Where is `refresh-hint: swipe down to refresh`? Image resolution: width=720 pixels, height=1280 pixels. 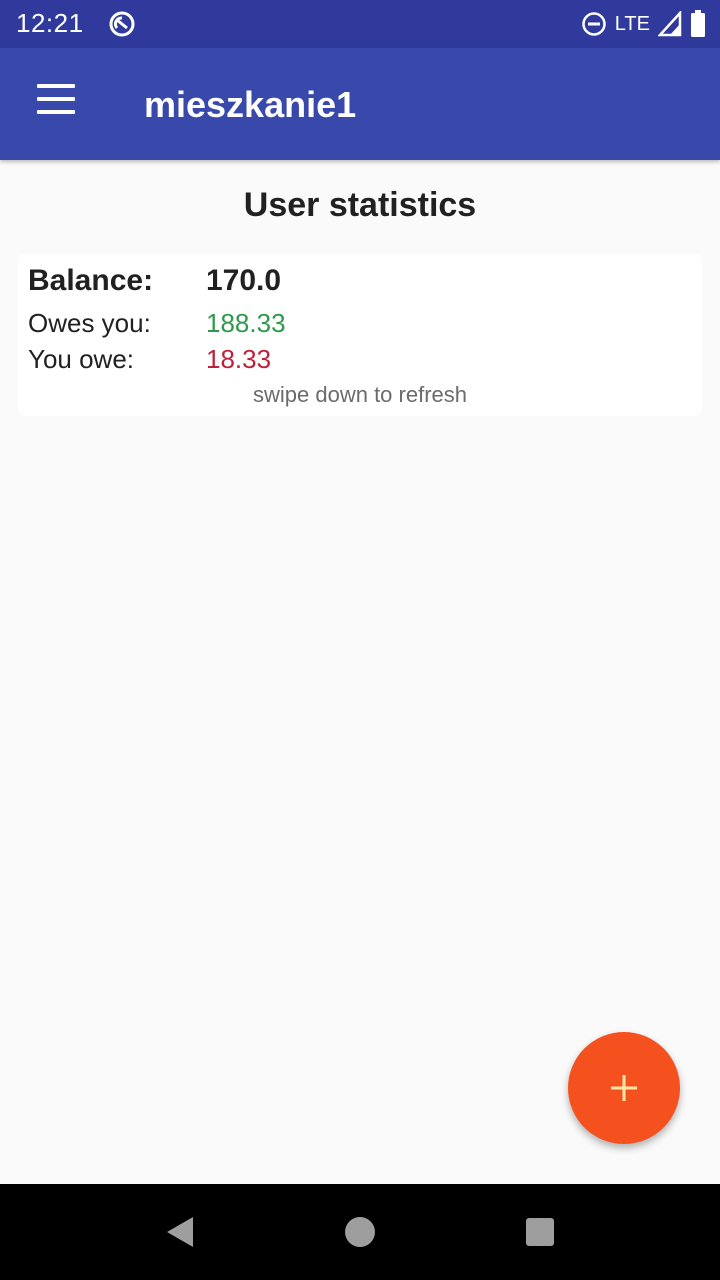
refresh-hint: swipe down to refresh is located at coordinates (360, 394).